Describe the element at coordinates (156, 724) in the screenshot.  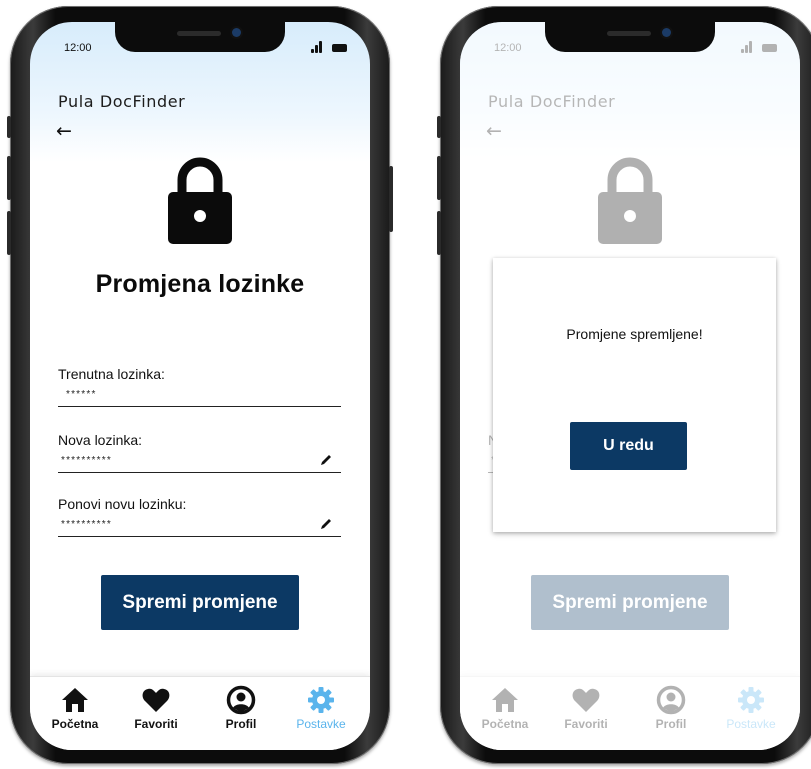
I see `tab-favorites-label: Favoriti` at that location.